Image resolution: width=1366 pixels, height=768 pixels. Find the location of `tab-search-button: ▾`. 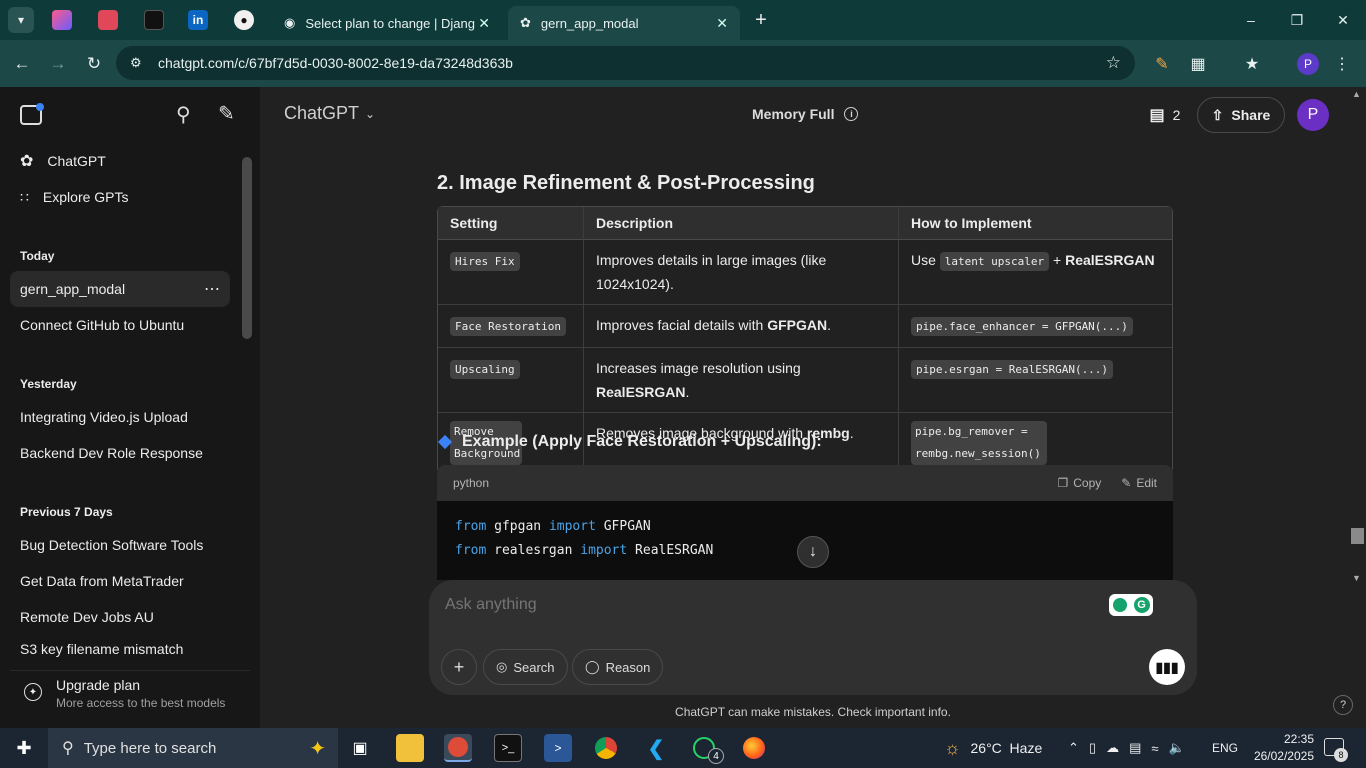

tab-search-button: ▾ is located at coordinates (21, 20).